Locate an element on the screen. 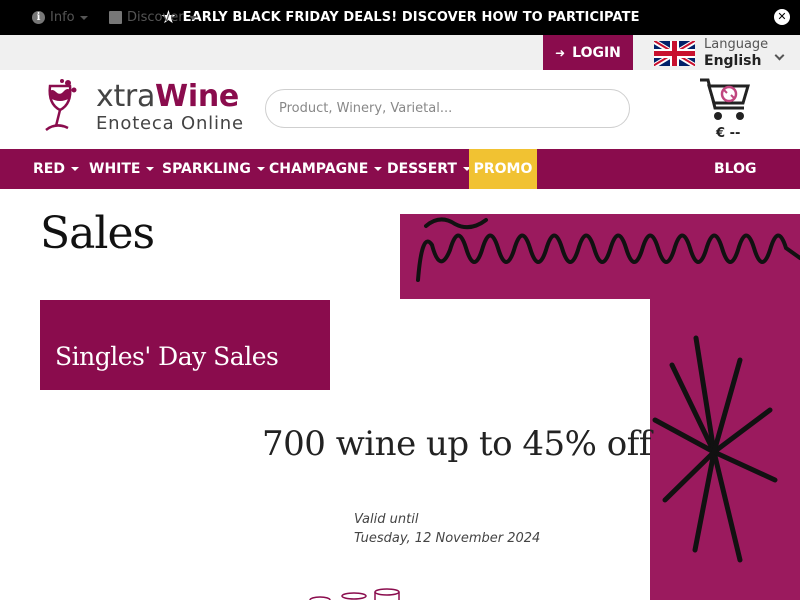 The width and height of the screenshot is (800, 600). nav-item-blog: BLOG is located at coordinates (735, 169).